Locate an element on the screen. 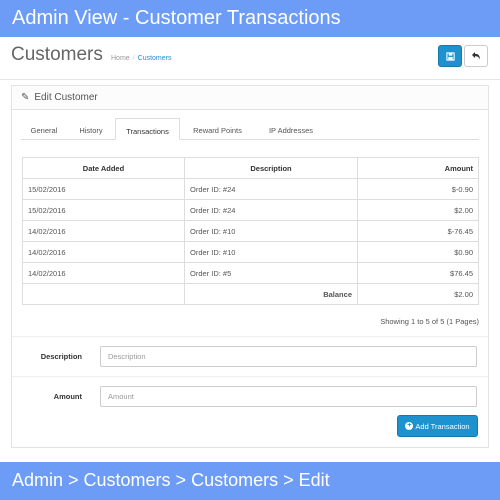 The height and width of the screenshot is (500, 500). bottom-banner-breadcrumb: Admin > Customers > Customers > Edit is located at coordinates (250, 481).